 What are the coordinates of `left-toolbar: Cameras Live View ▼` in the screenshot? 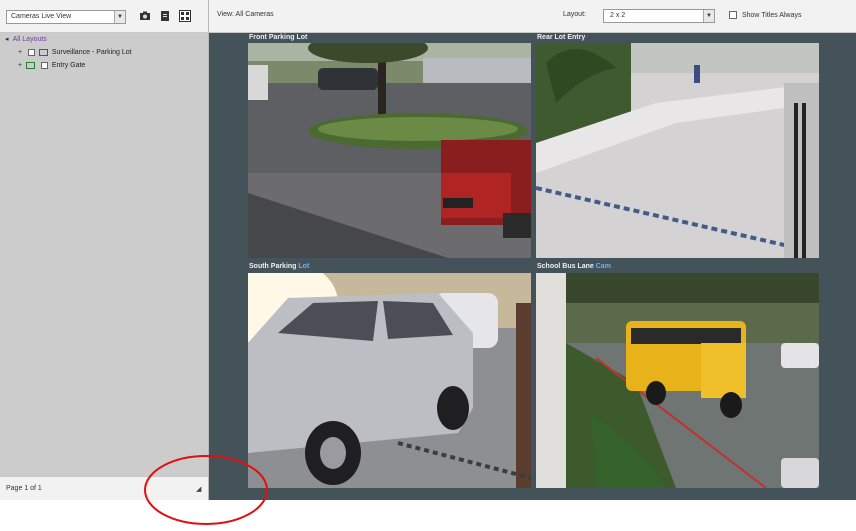 It's located at (104, 16).